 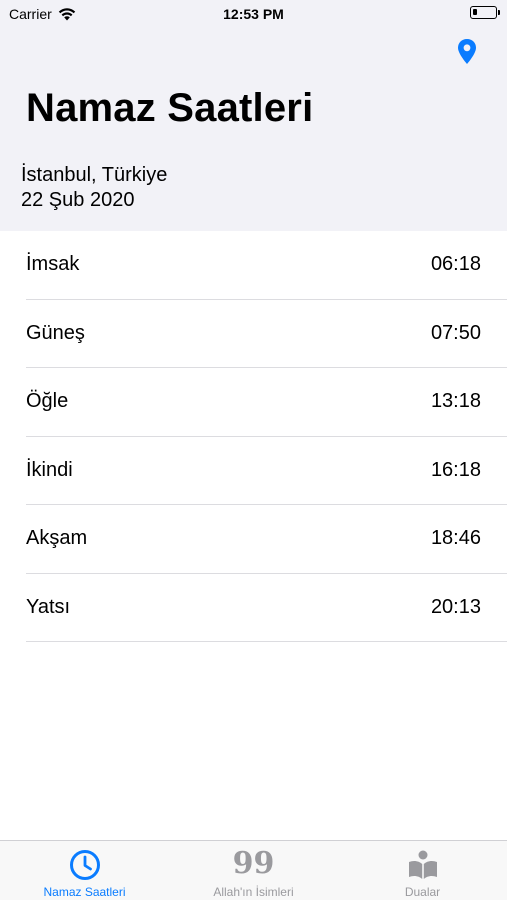 What do you see at coordinates (475, 12) in the screenshot?
I see `battery-level` at bounding box center [475, 12].